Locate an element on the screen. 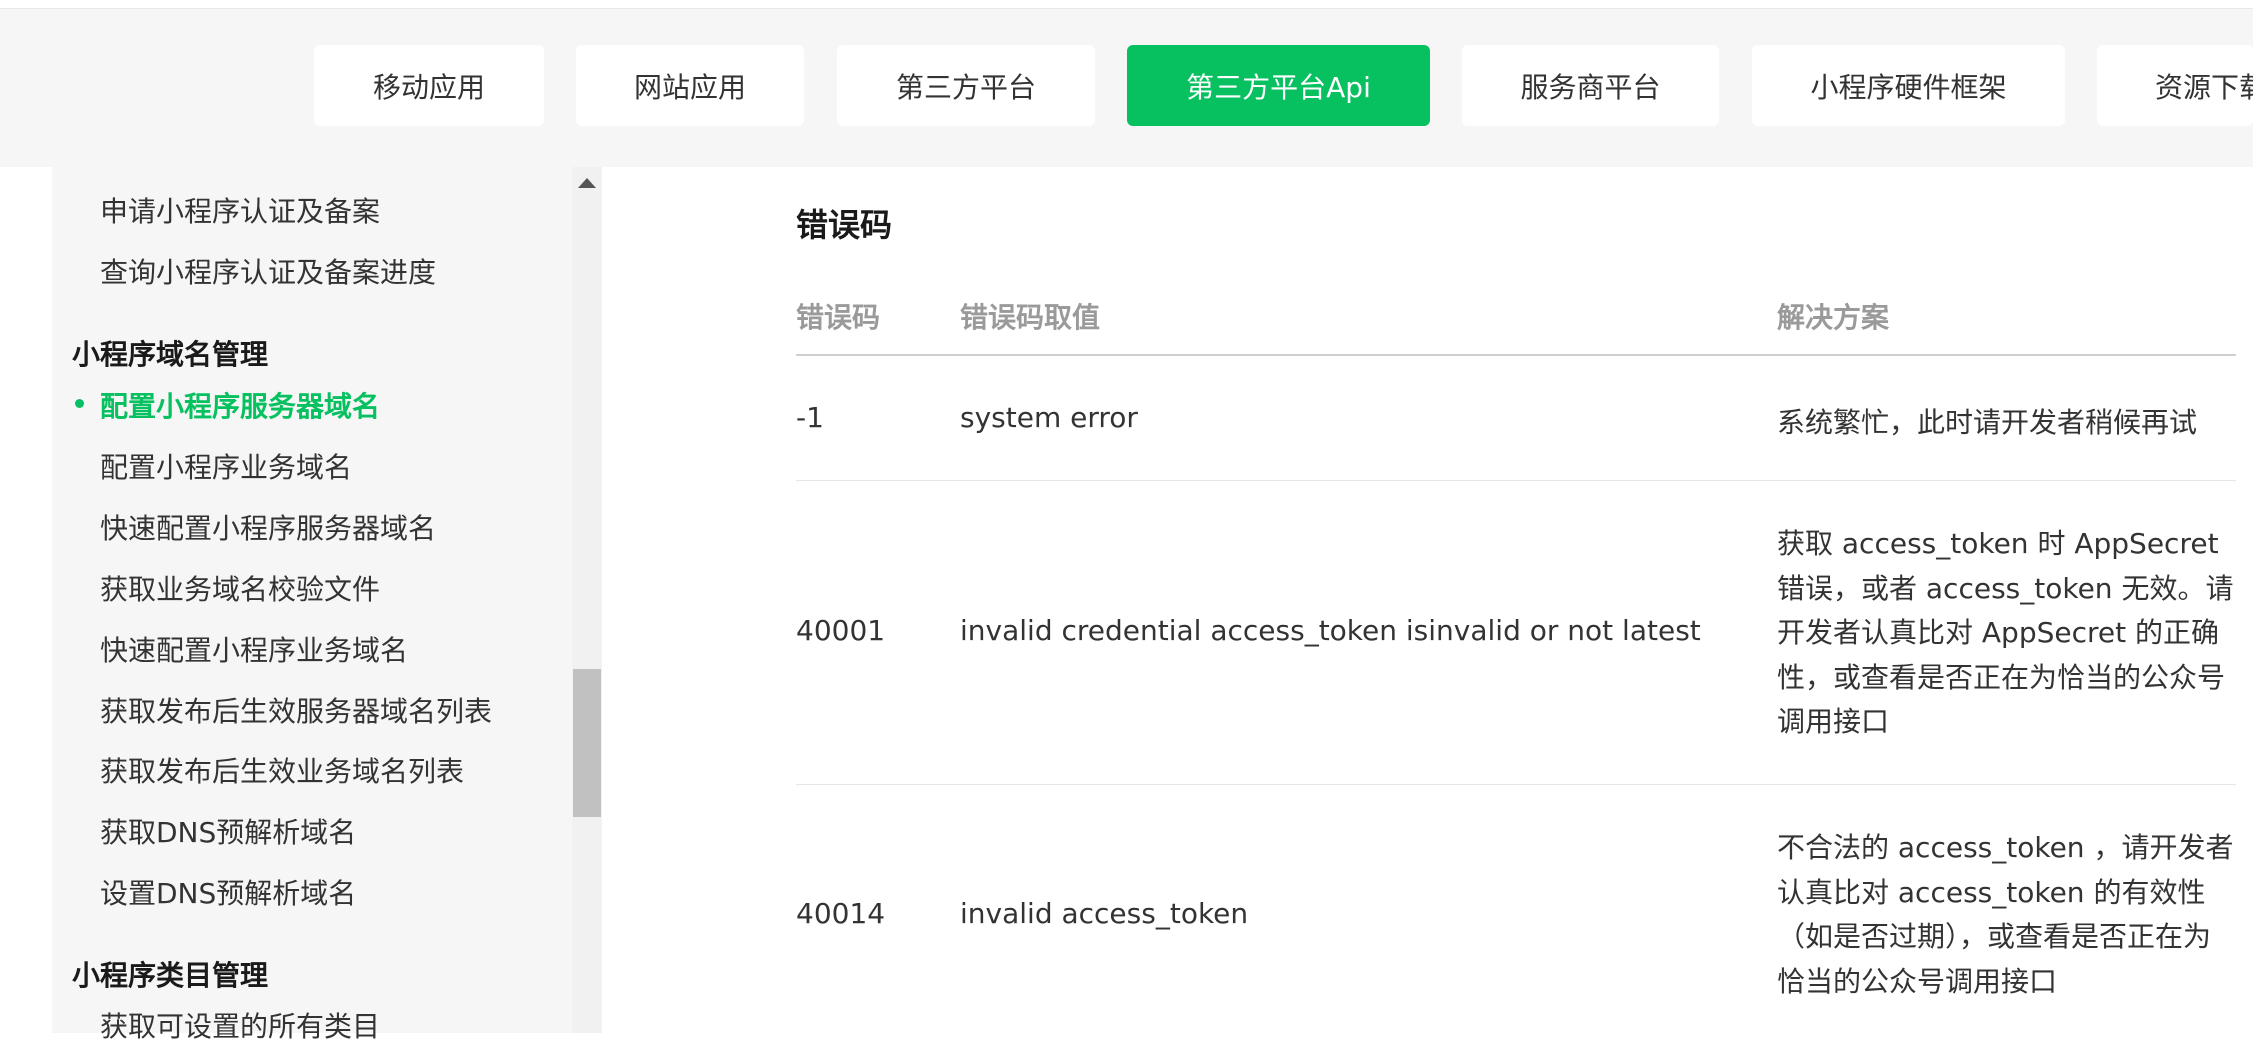  table-cell-value: invalid access_token is located at coordinates (1104, 913).